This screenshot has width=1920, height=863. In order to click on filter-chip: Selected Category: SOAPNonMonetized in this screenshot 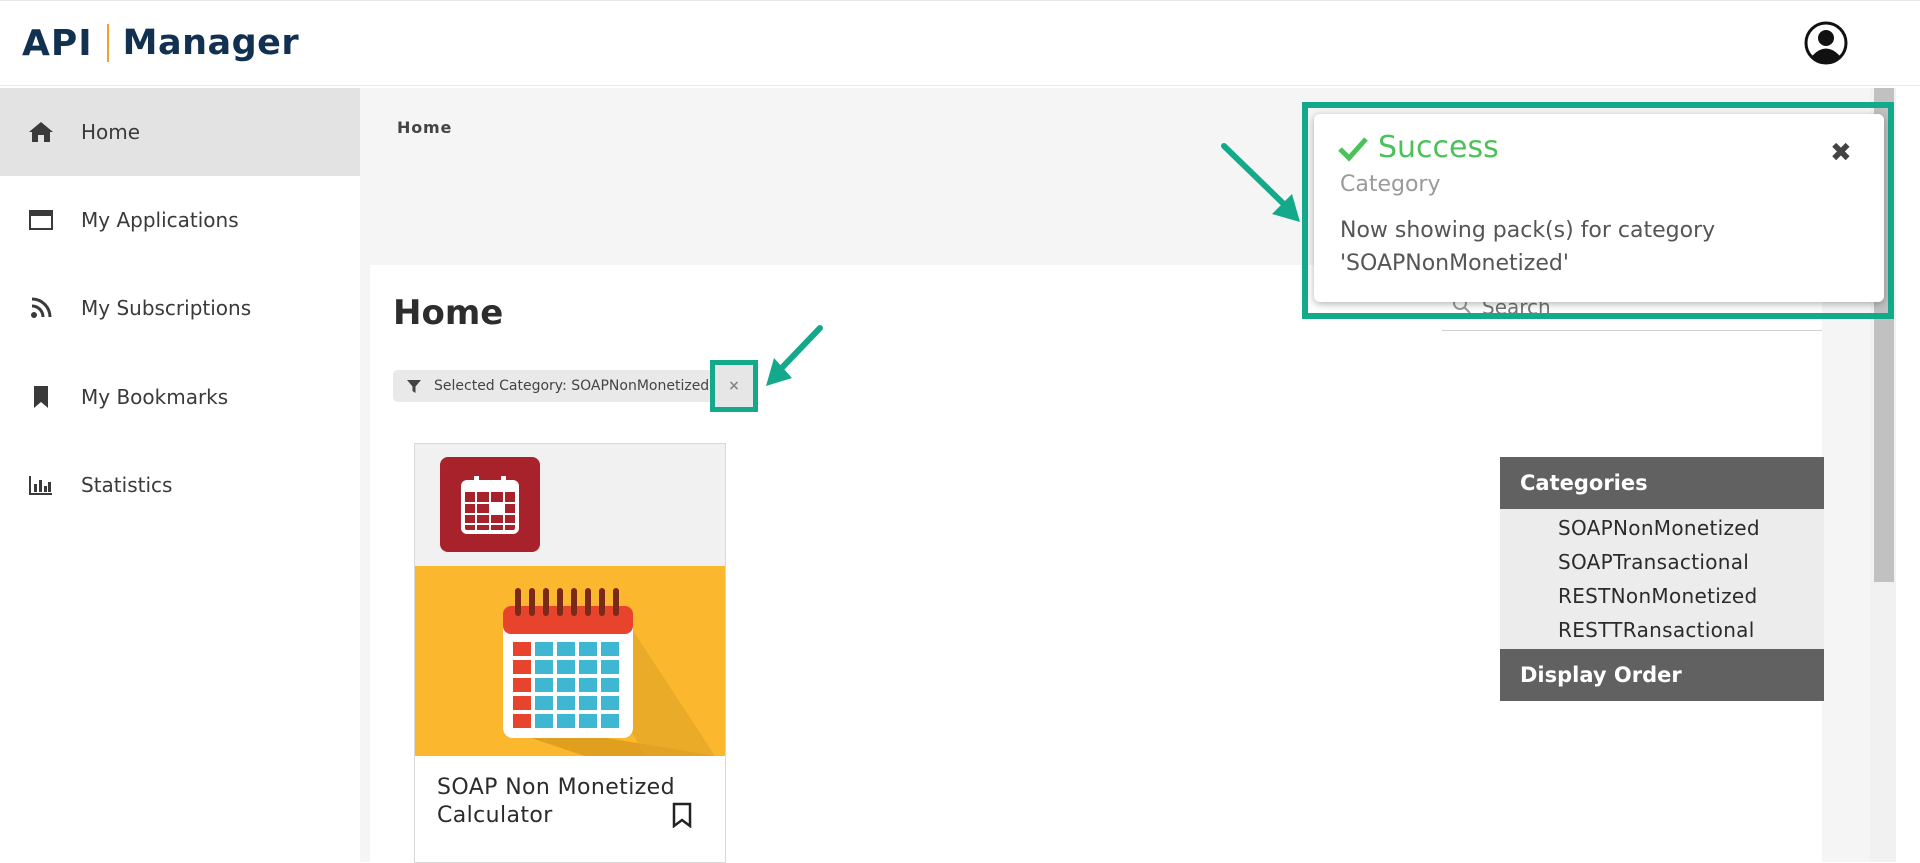, I will do `click(573, 386)`.